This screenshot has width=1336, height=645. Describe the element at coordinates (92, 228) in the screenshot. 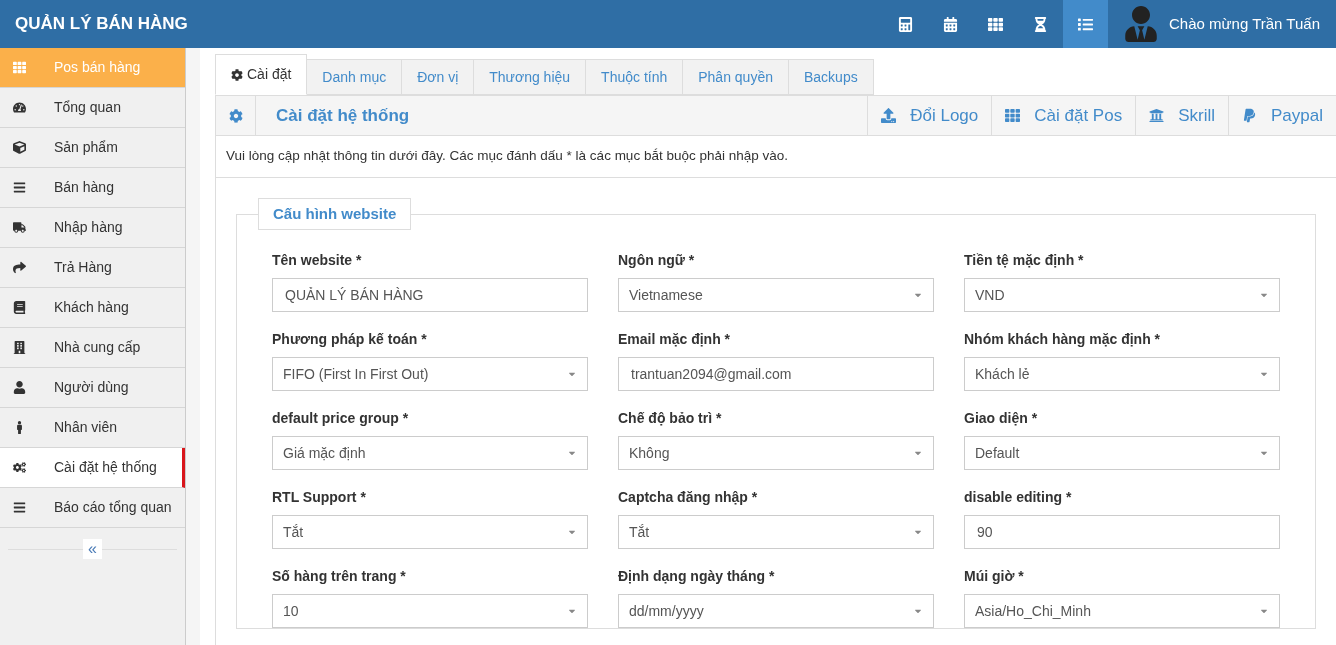

I see `sidebar-item: Nhập hàng` at that location.